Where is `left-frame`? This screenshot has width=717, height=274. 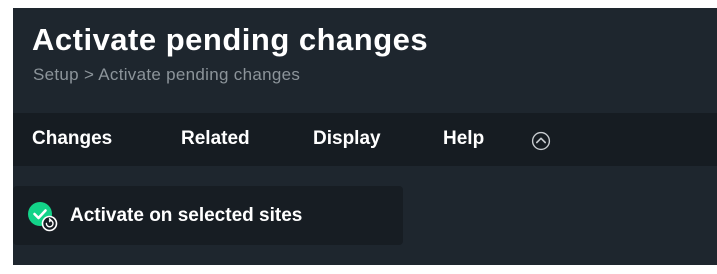
left-frame is located at coordinates (6, 137).